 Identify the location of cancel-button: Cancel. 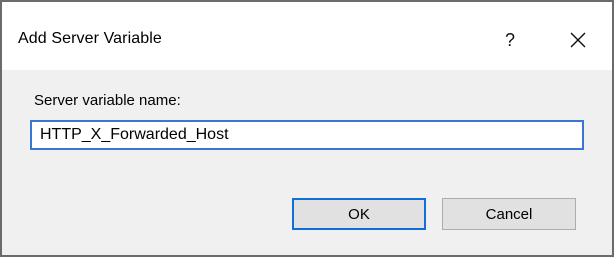
(509, 214).